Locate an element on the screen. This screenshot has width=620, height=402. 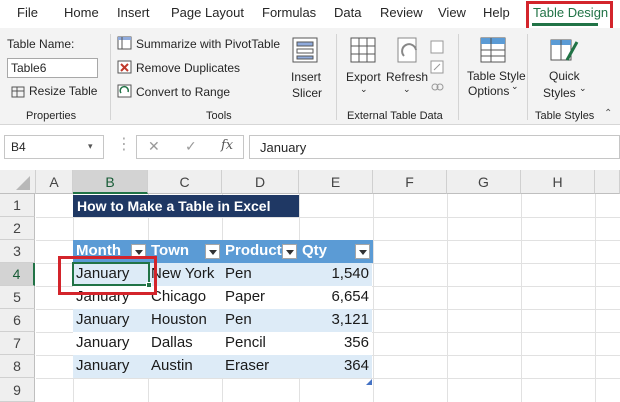
column-header-c: C is located at coordinates (185, 182).